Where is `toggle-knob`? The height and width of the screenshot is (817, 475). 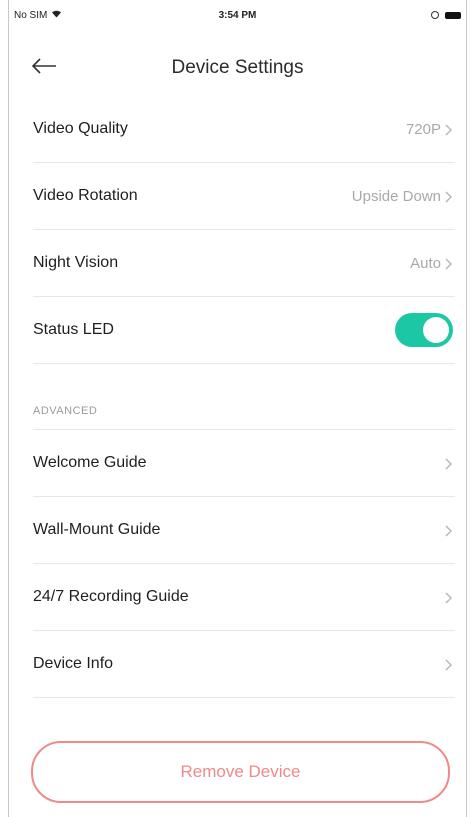
toggle-knob is located at coordinates (436, 330).